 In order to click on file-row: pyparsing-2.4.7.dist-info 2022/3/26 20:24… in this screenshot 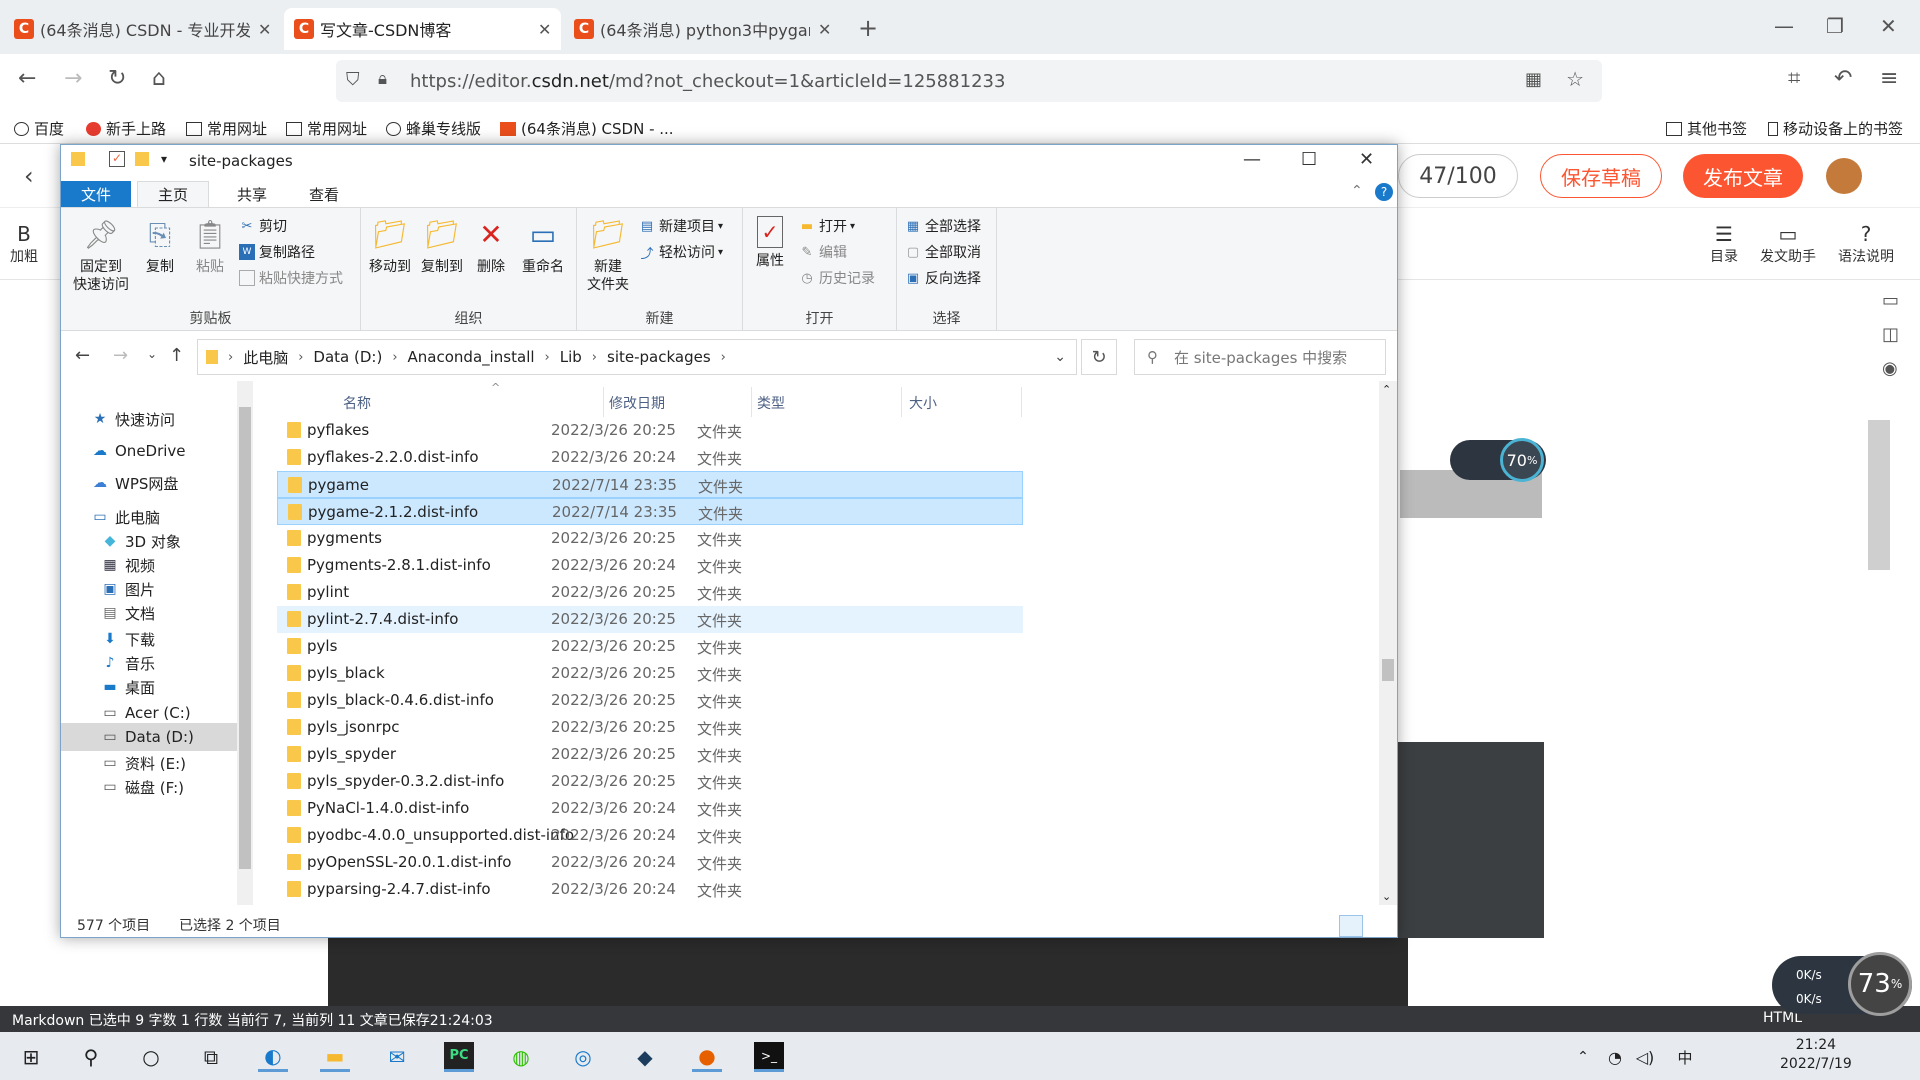, I will do `click(650, 889)`.